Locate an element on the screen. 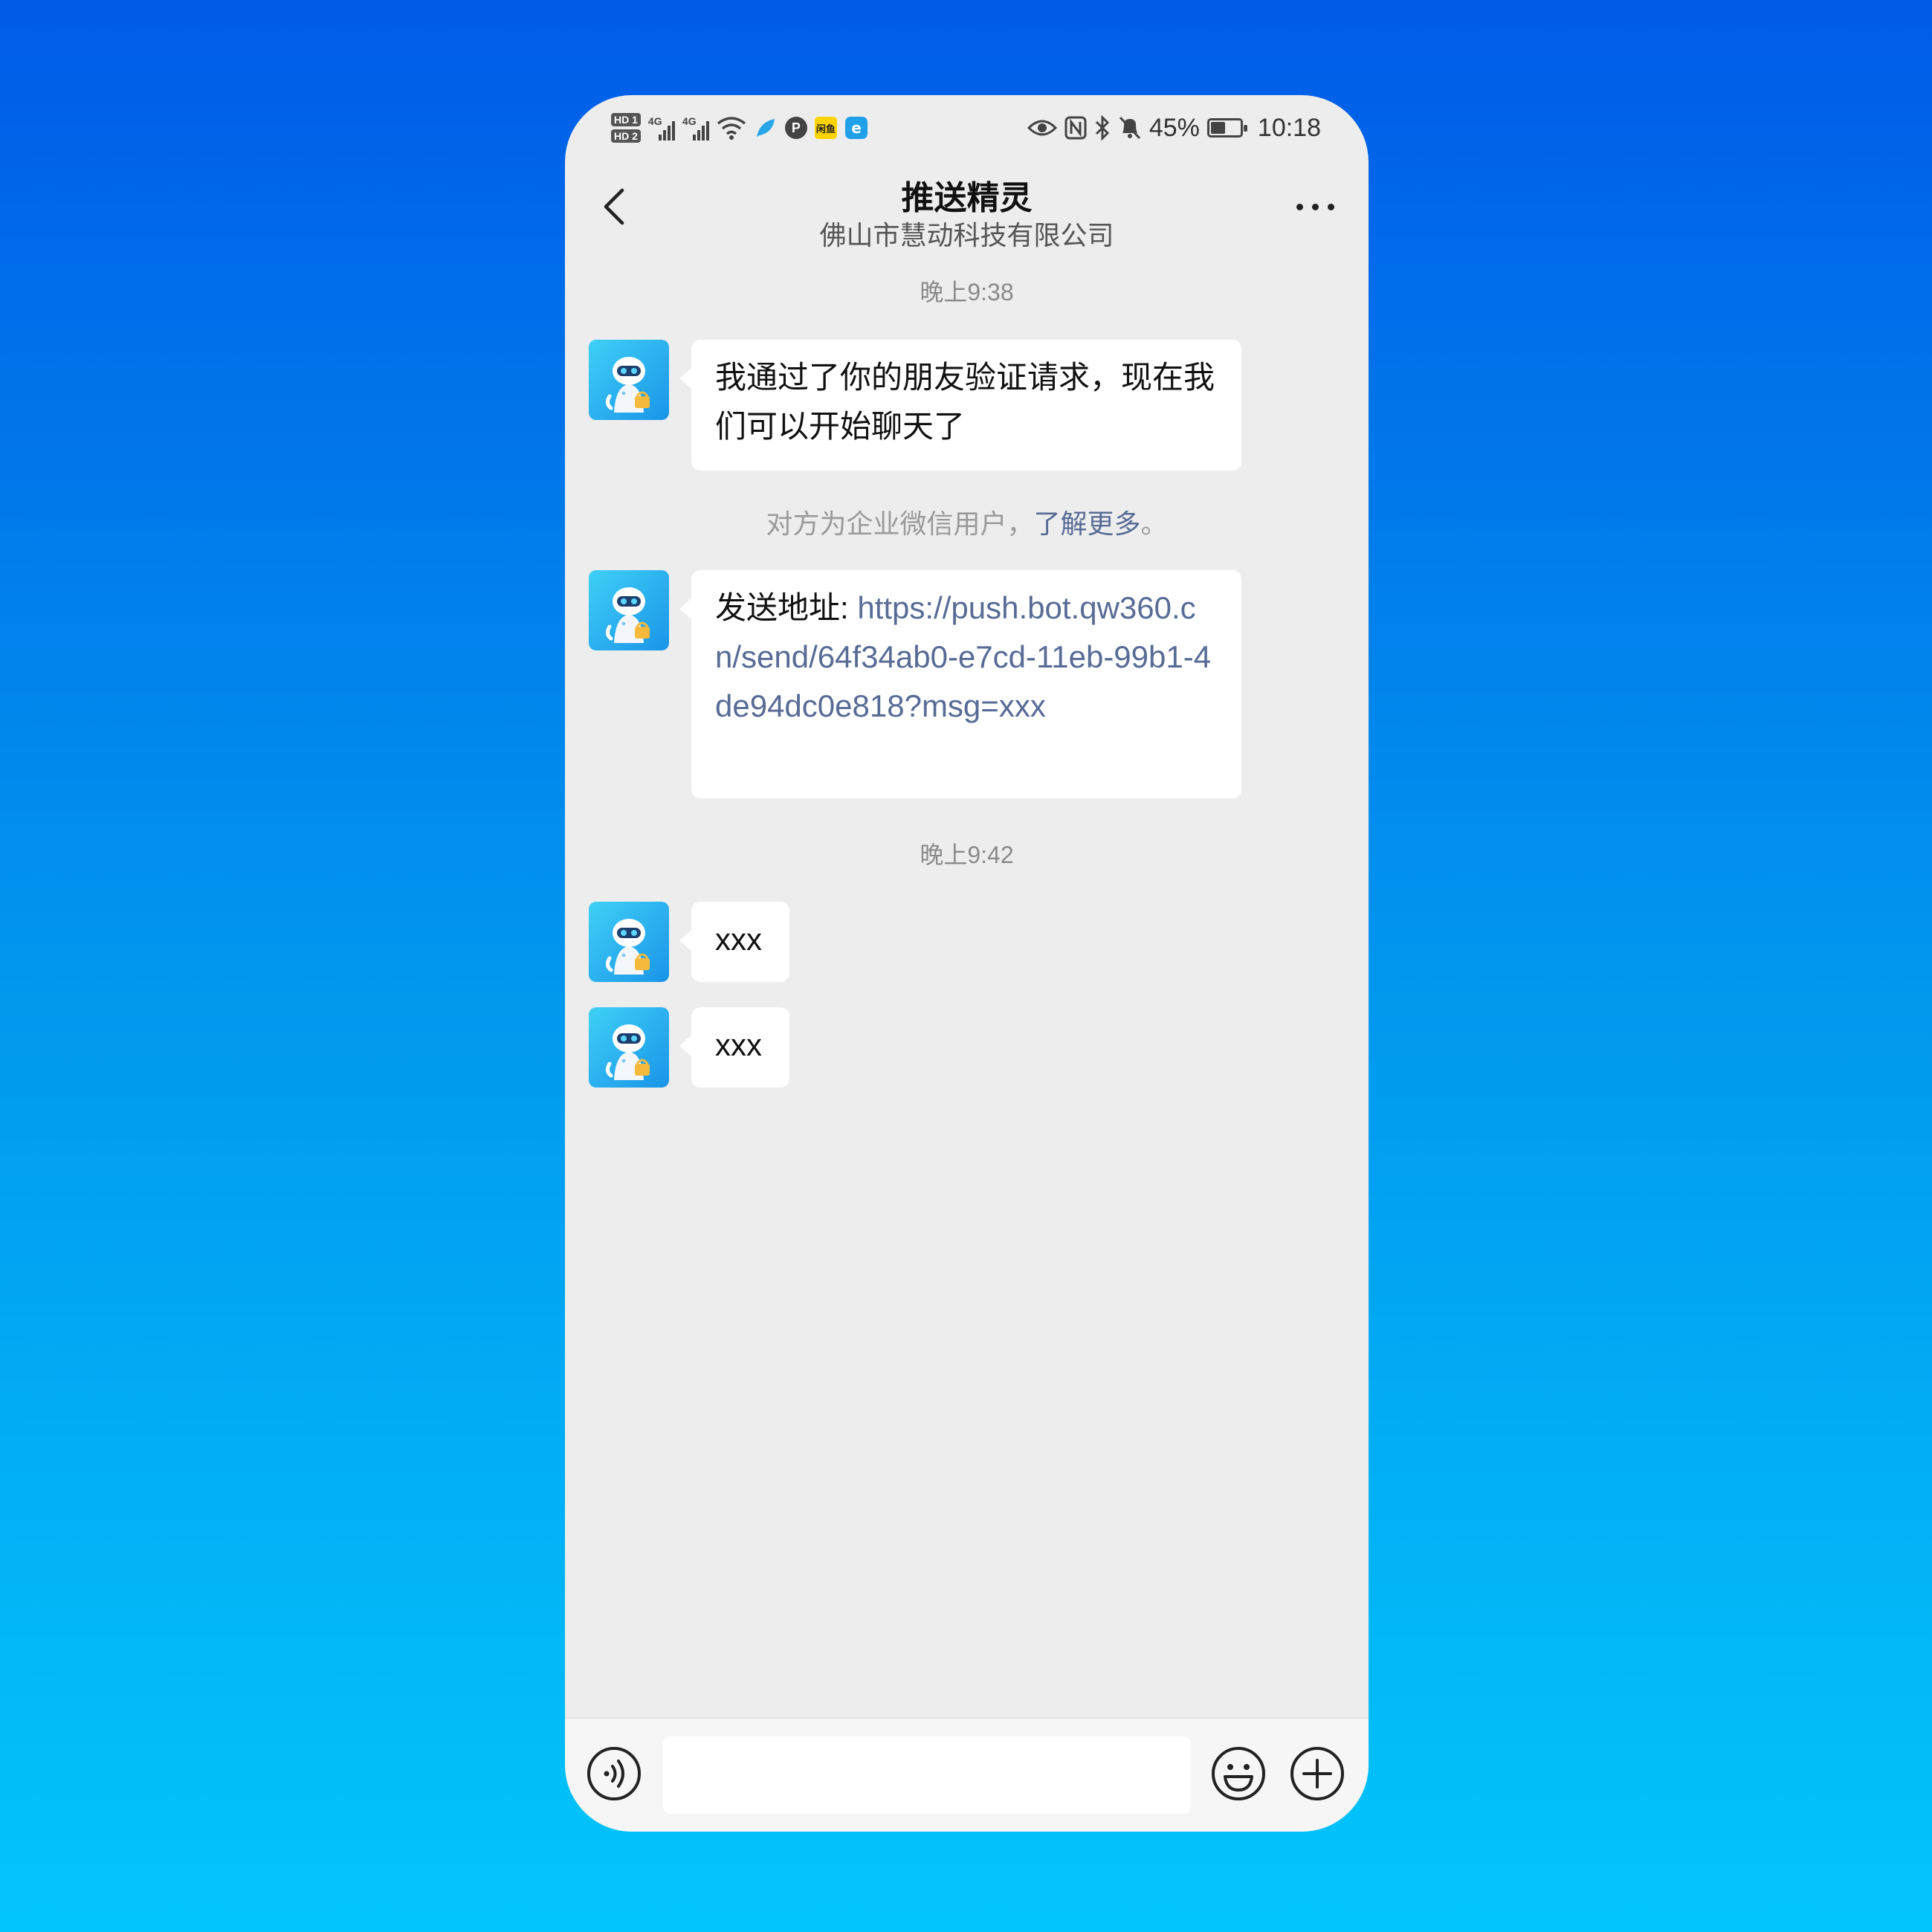 This screenshot has height=1932, width=1932. eye-icon is located at coordinates (1042, 128).